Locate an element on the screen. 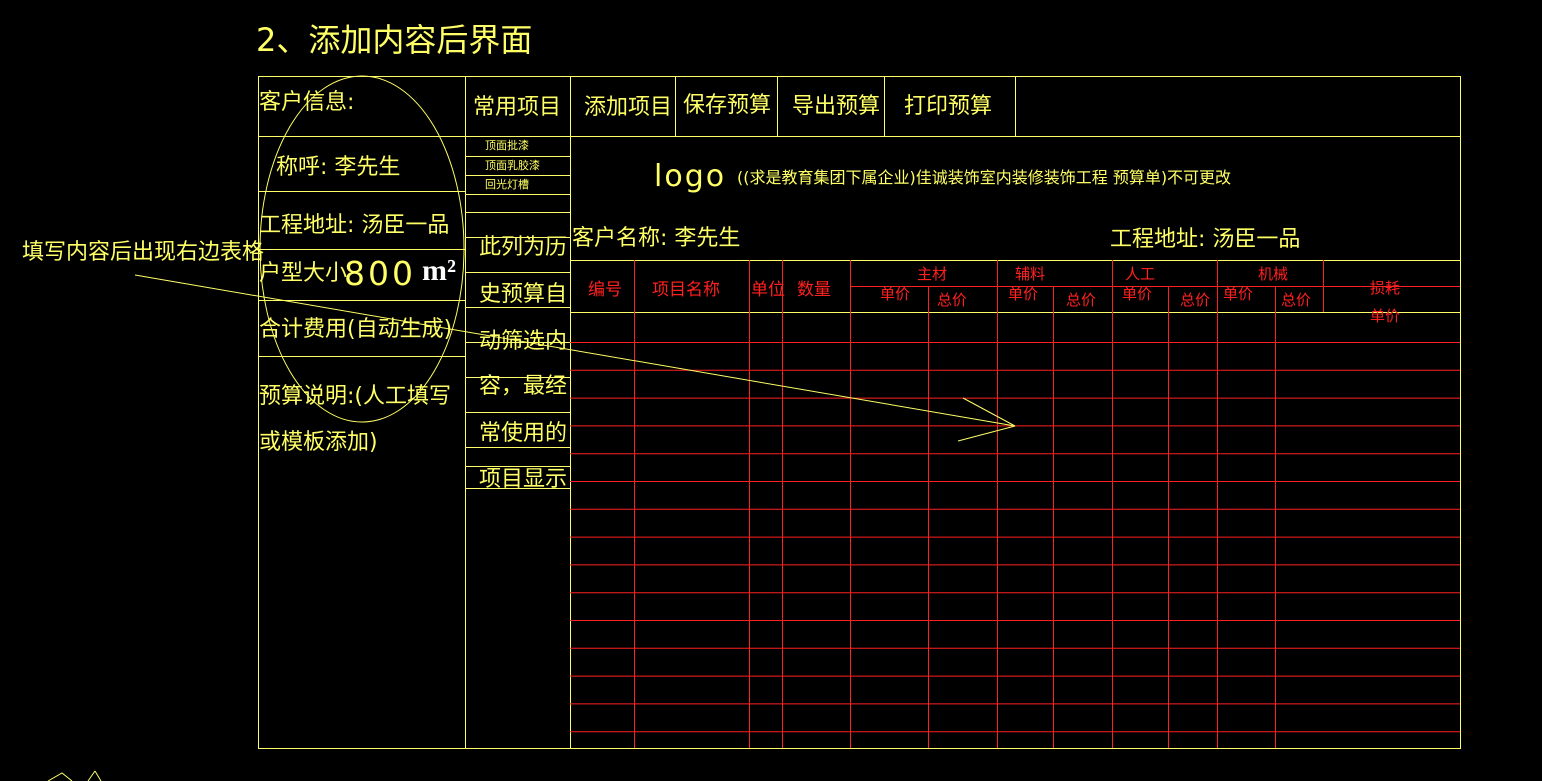 The image size is (1542, 781). customer-info-label: 客户信息: is located at coordinates (307, 102).